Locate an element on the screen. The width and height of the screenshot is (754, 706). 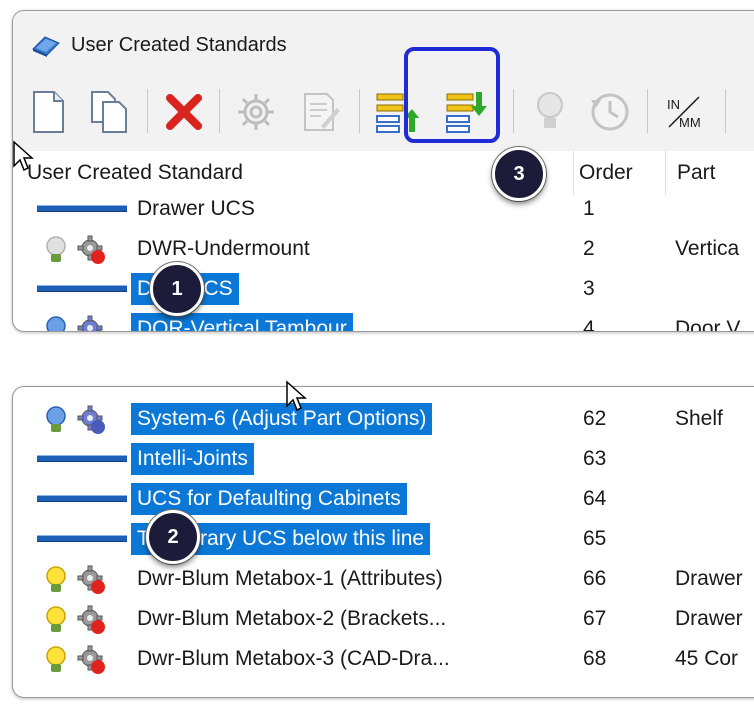
row-part: Shelf is located at coordinates (699, 418).